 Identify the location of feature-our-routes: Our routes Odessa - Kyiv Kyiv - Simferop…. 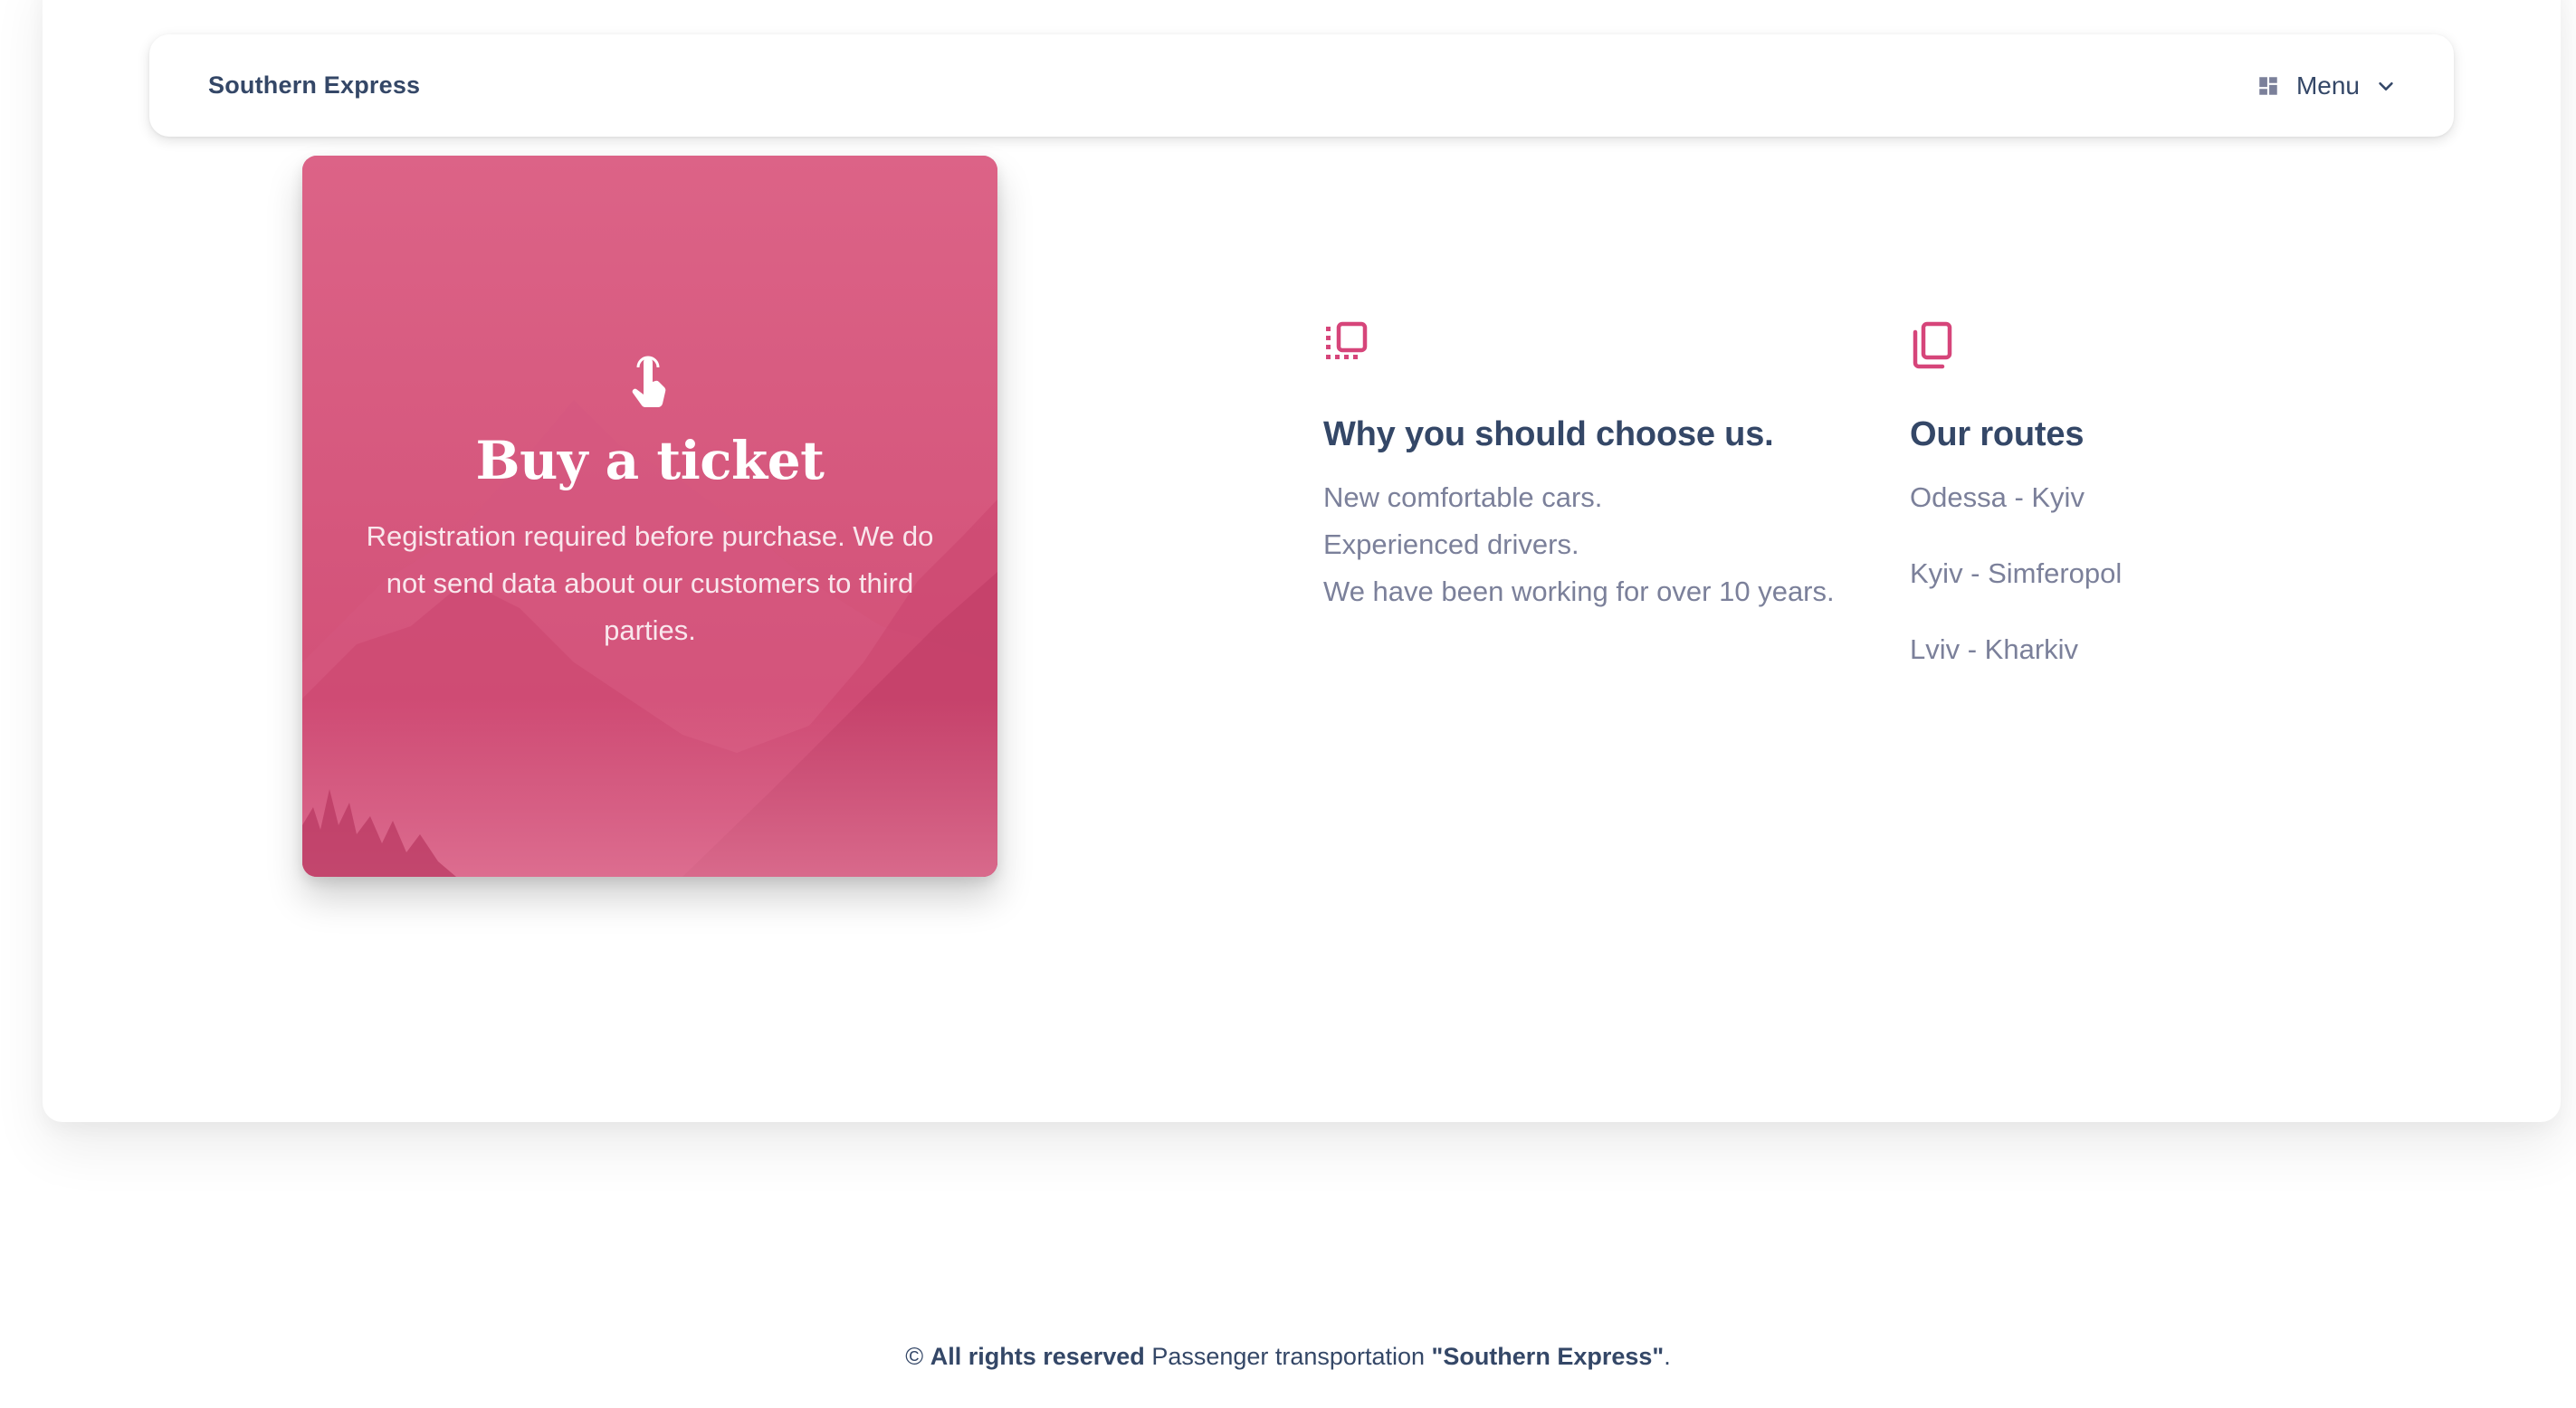
(2016, 511).